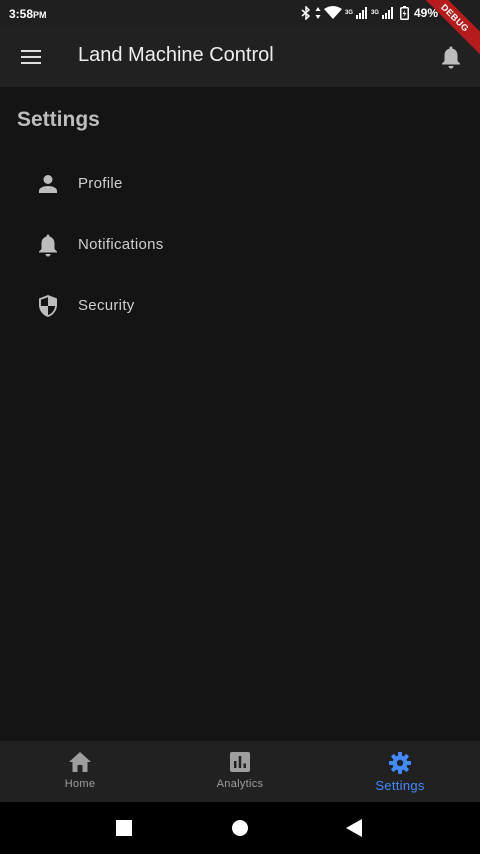 This screenshot has width=480, height=854. I want to click on nav-label-analytics: Analytics, so click(240, 784).